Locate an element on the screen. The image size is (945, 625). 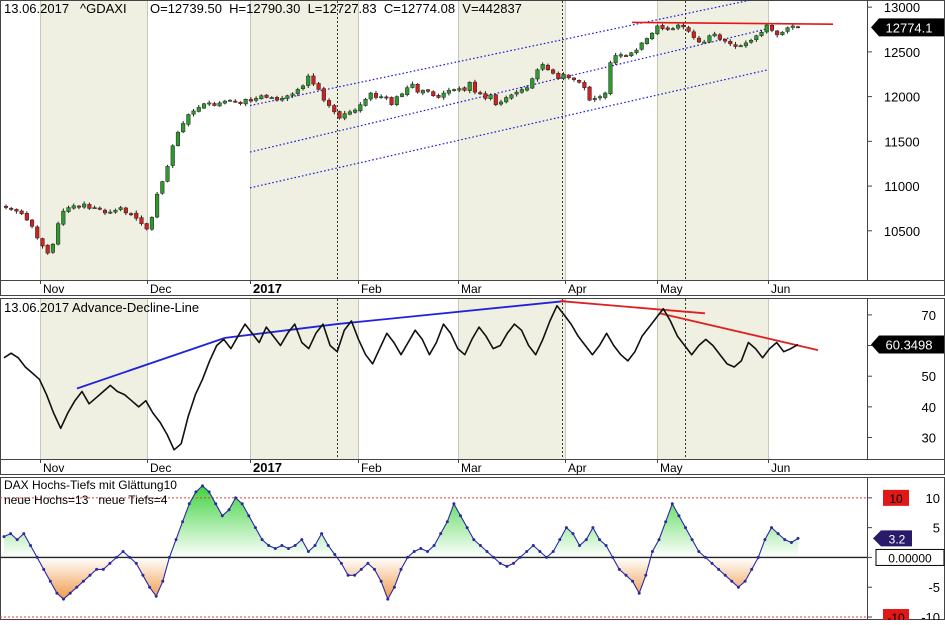
y-tick-label: -10 is located at coordinates (930, 615).